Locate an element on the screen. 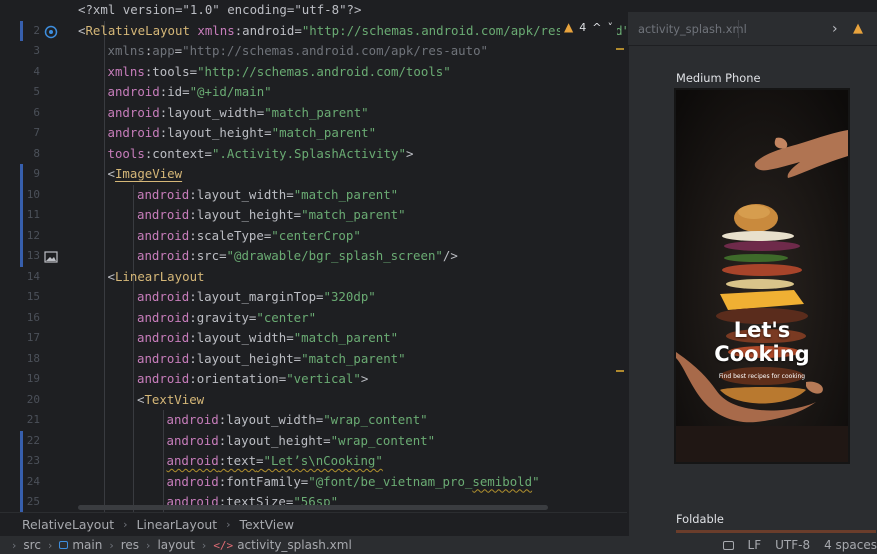  editor-error-stripe is located at coordinates (619, 275).